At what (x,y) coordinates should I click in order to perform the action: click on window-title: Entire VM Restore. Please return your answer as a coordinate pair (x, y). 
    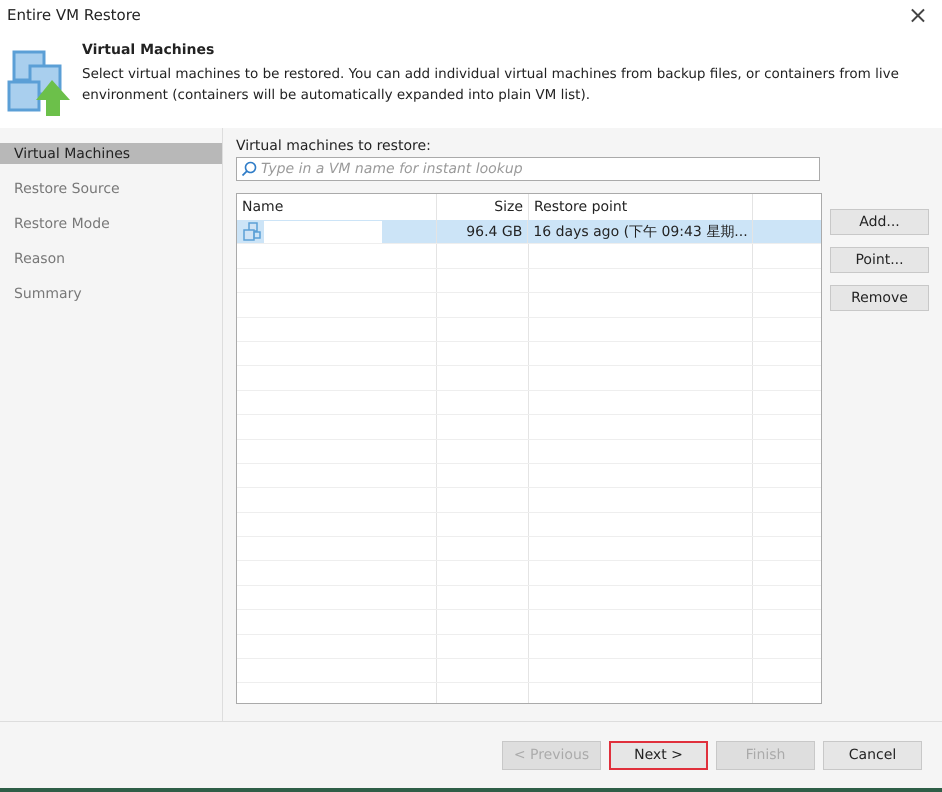
    Looking at the image, I should click on (74, 15).